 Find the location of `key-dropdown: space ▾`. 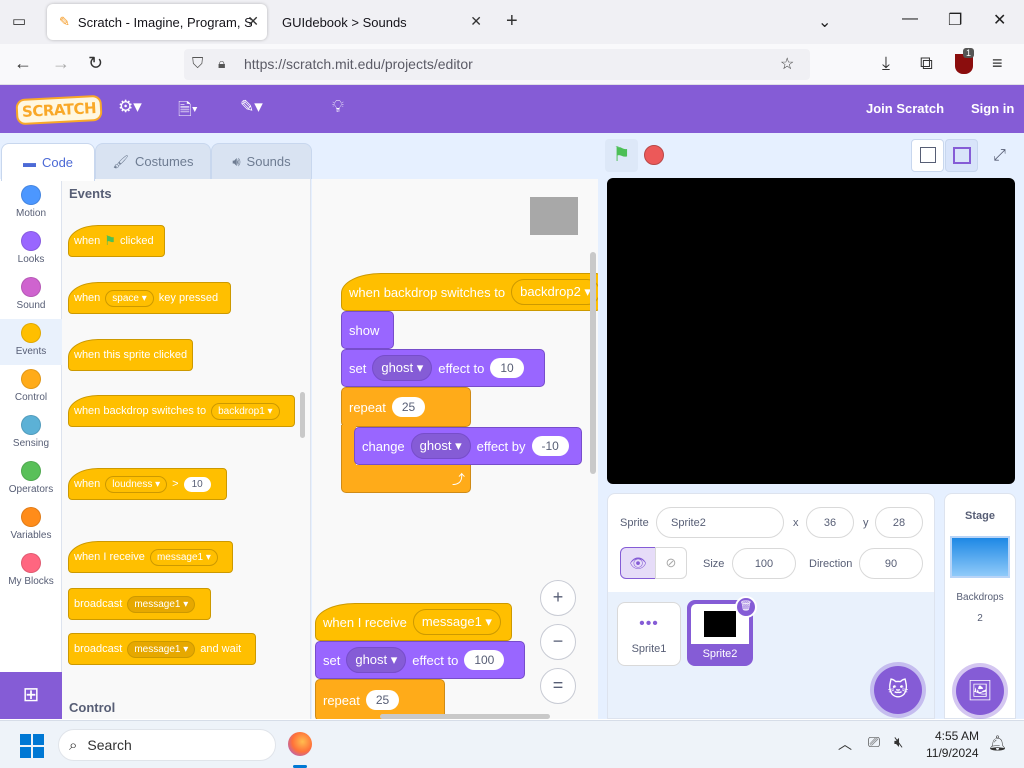

key-dropdown: space ▾ is located at coordinates (129, 298).